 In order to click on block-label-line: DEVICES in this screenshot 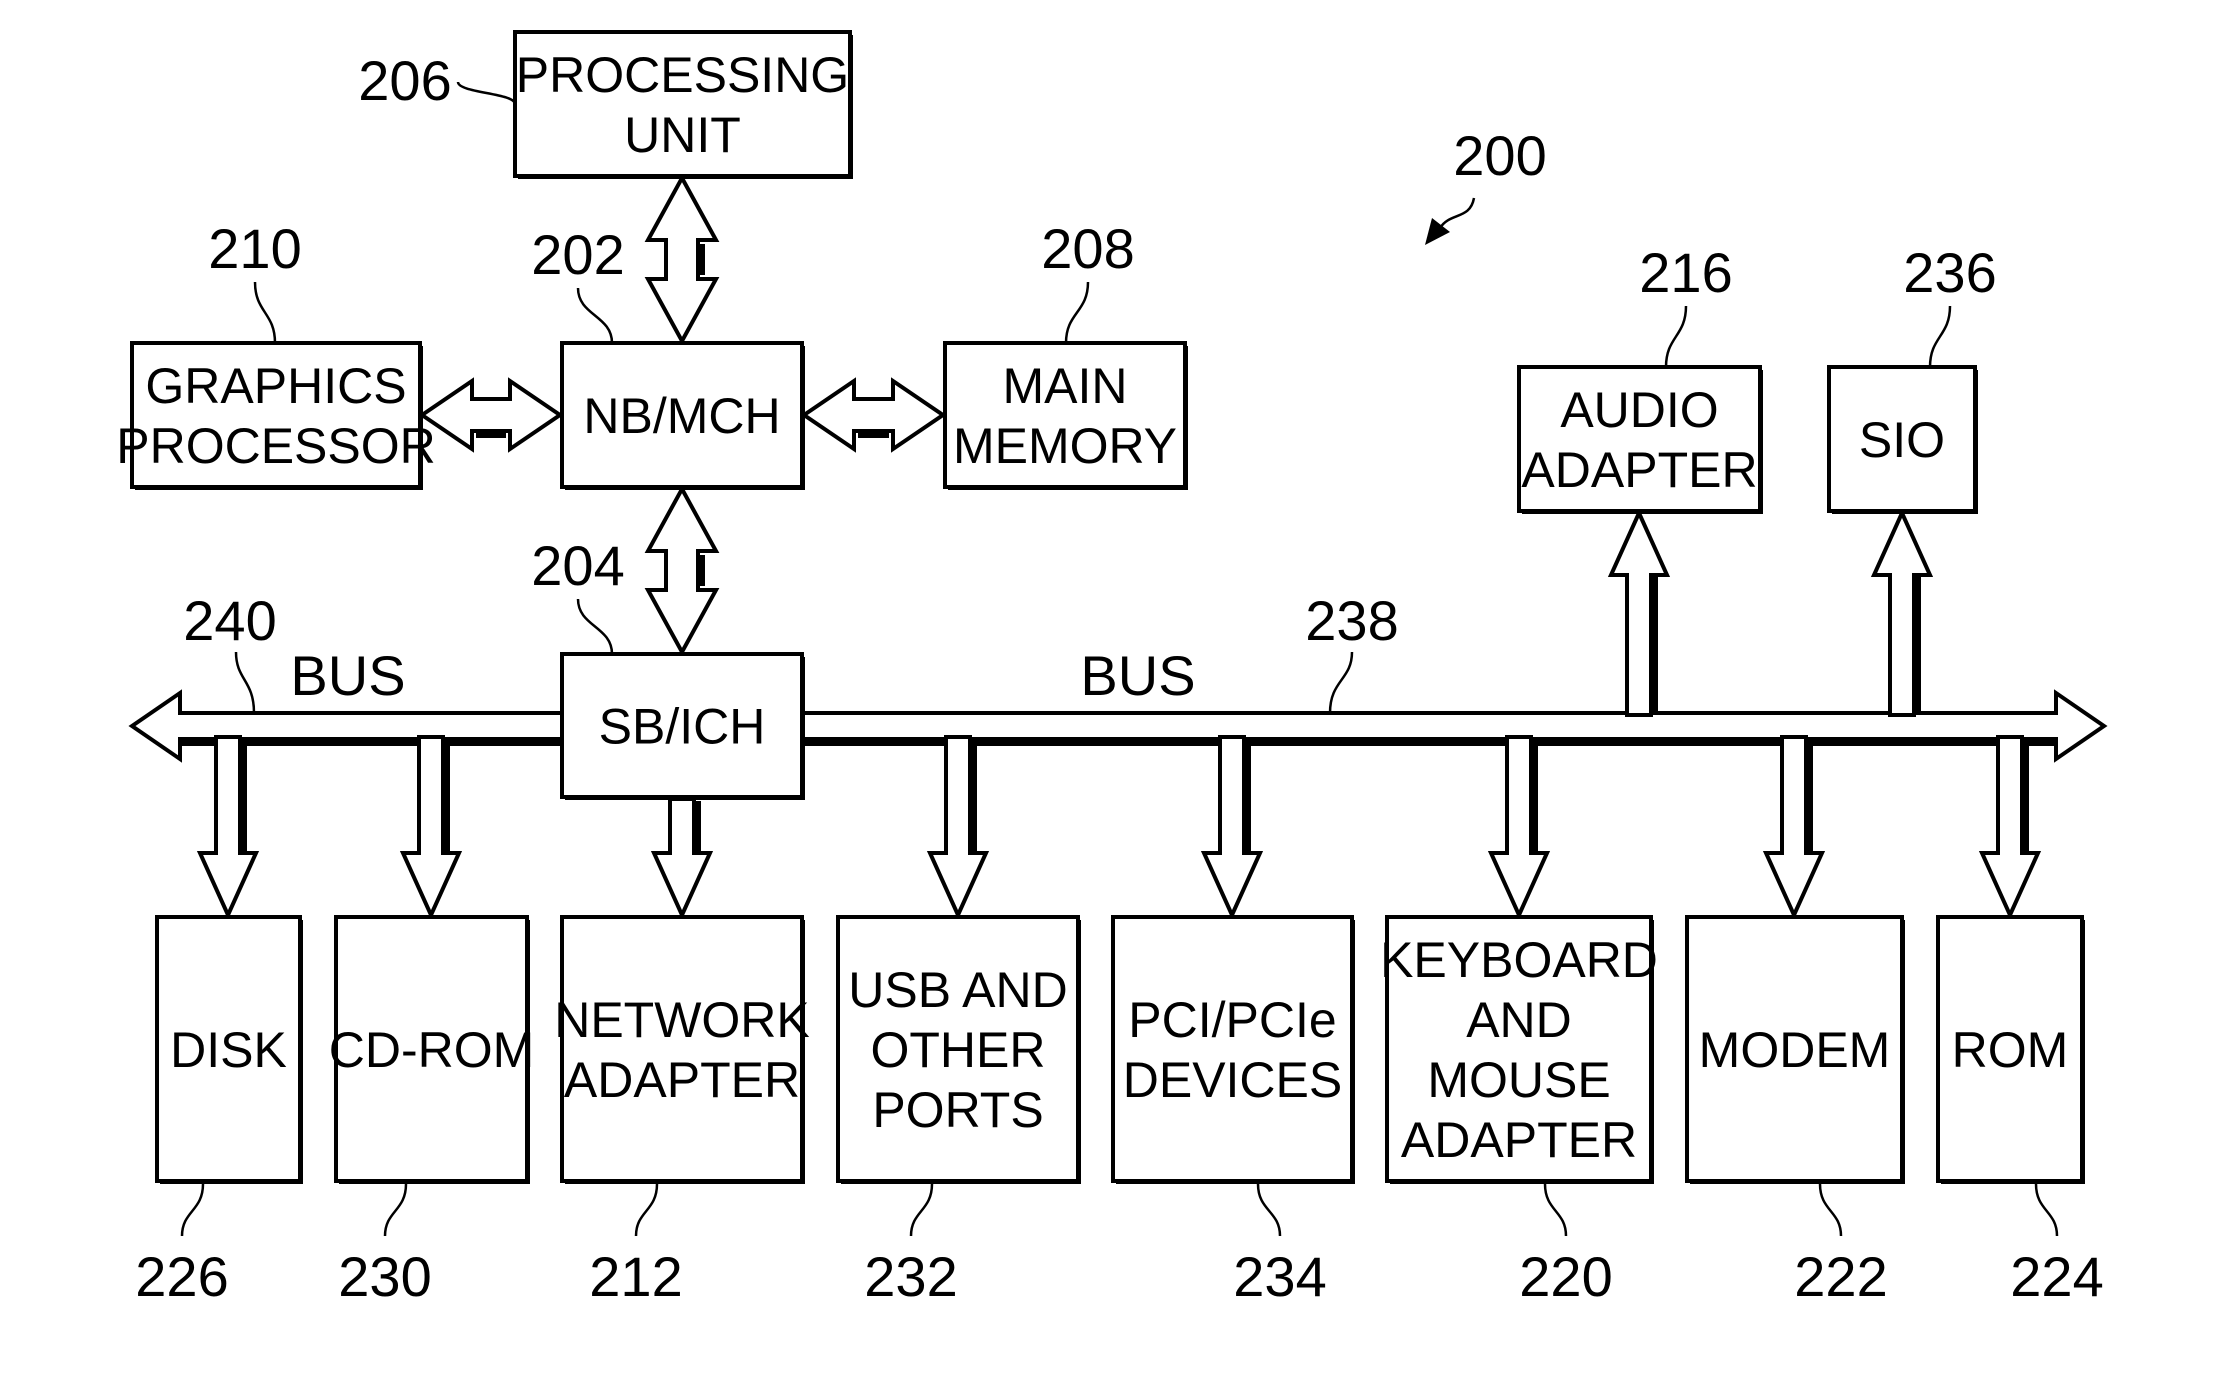, I will do `click(1233, 1080)`.